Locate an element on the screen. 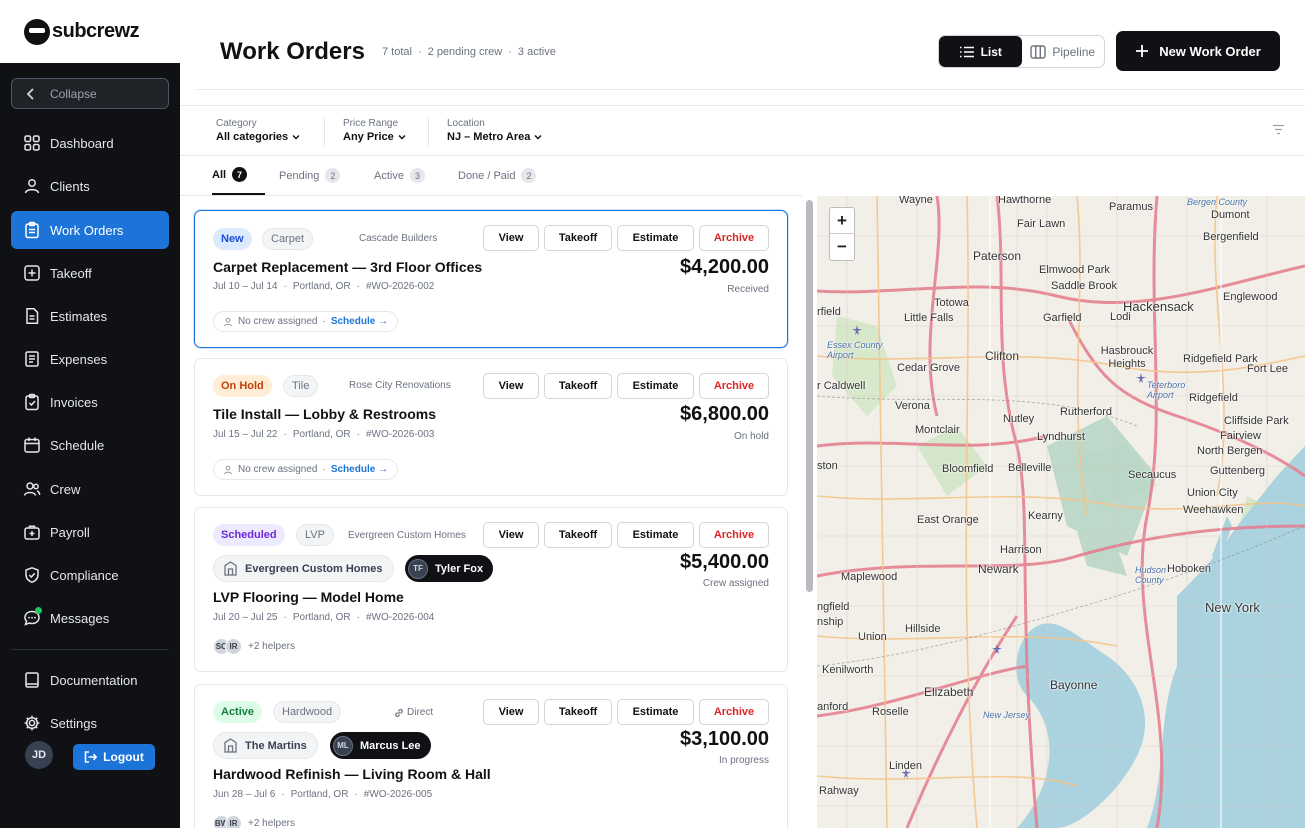 The width and height of the screenshot is (1305, 828). map-label: Fair Lawn is located at coordinates (1041, 224).